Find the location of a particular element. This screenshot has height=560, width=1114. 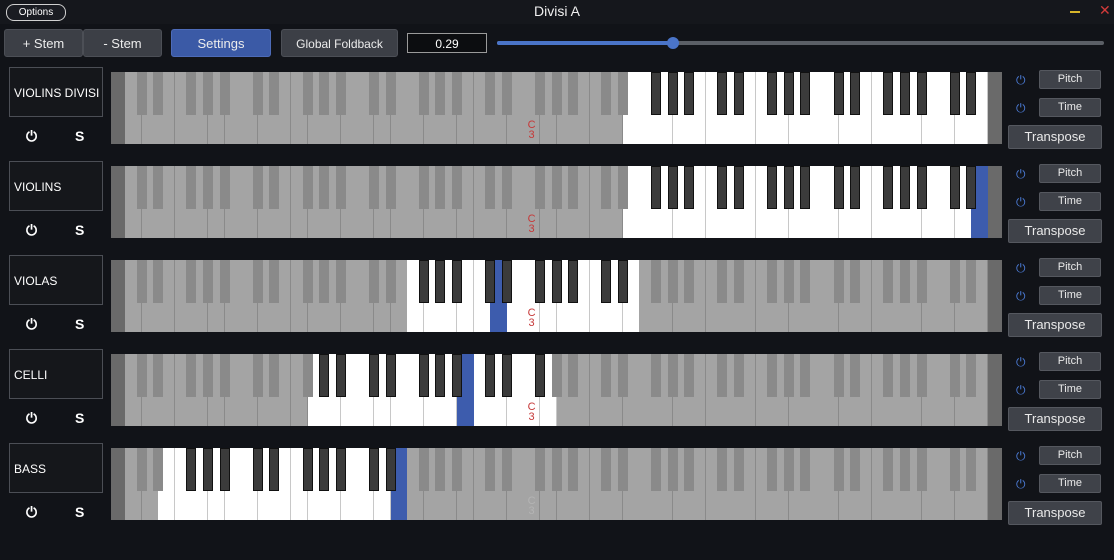

section-name-box: VIOLINS DIVISI is located at coordinates (56, 92).